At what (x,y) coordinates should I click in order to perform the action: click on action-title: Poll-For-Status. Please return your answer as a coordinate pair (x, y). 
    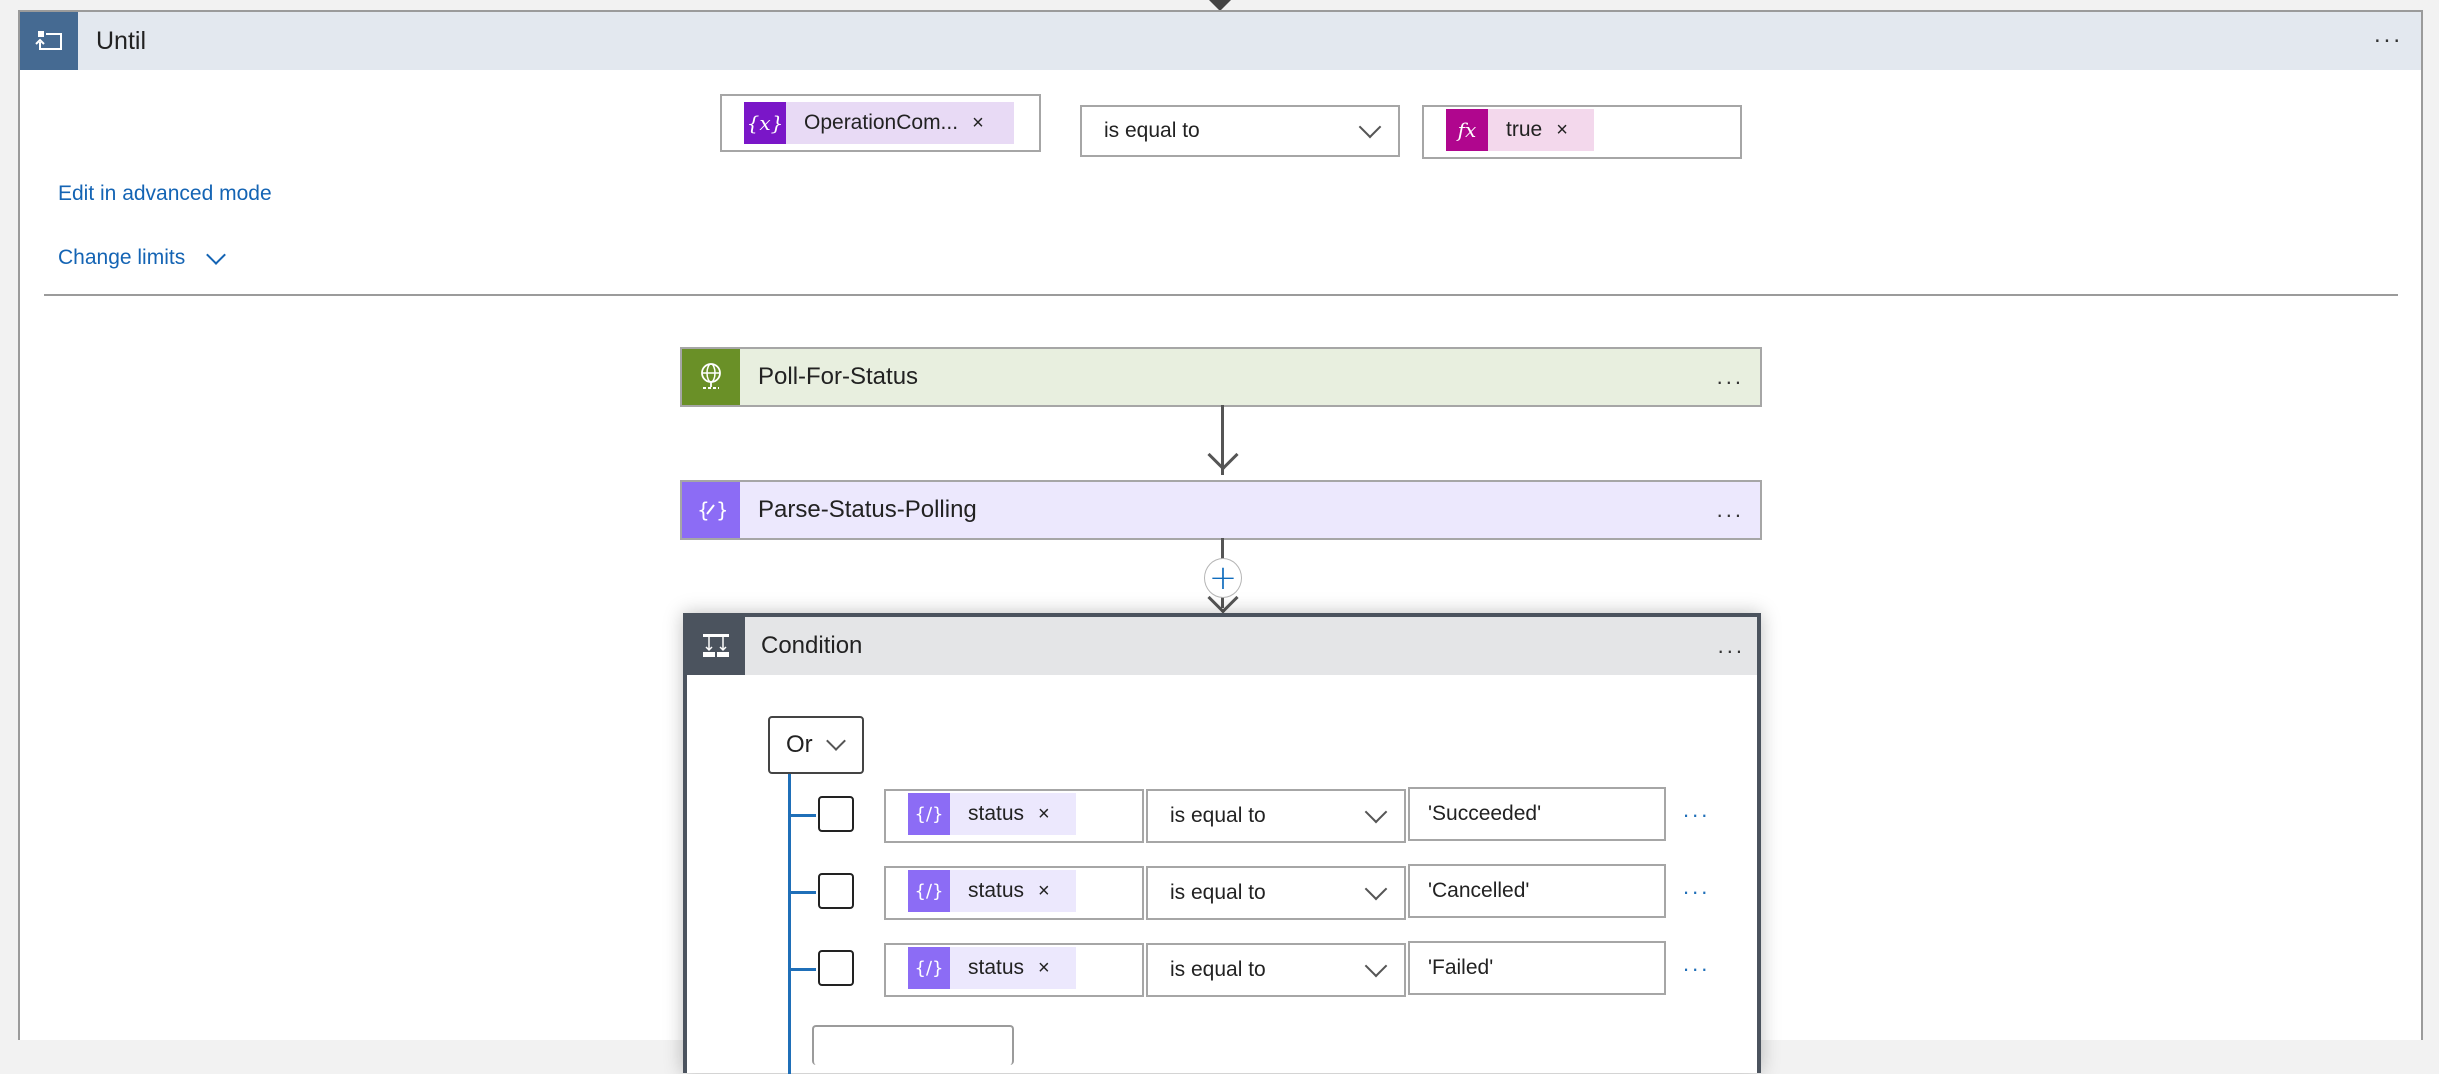
    Looking at the image, I should click on (838, 376).